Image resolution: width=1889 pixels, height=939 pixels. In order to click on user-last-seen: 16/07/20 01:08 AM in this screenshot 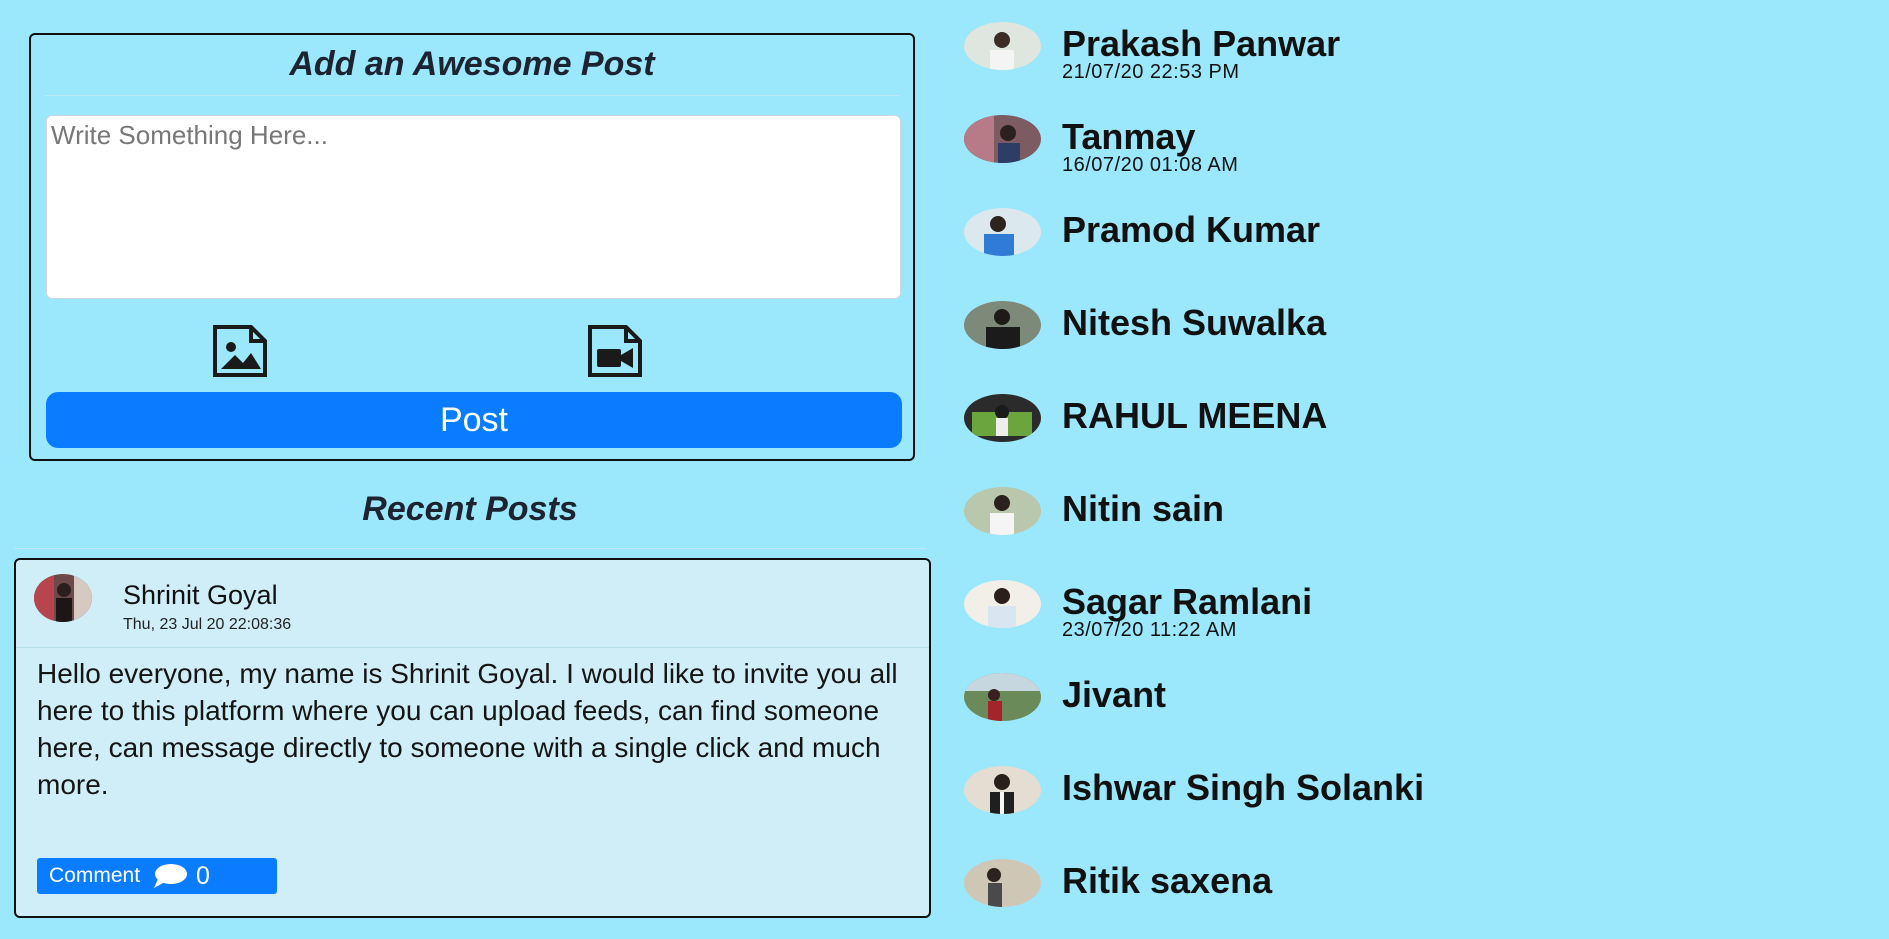, I will do `click(1150, 165)`.